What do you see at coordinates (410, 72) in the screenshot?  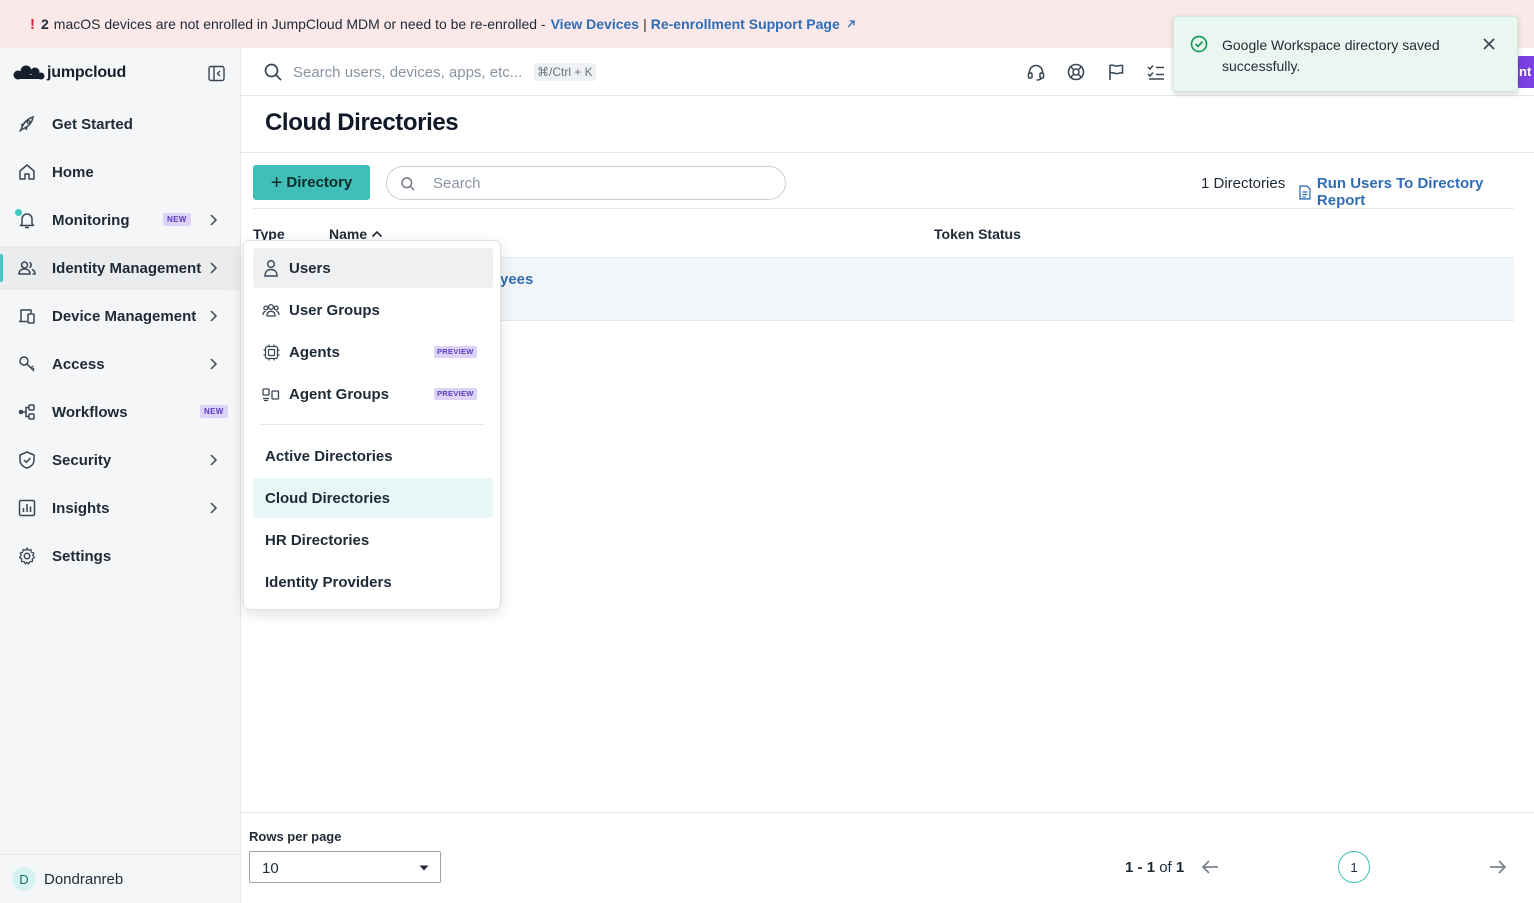 I see `global-search-input` at bounding box center [410, 72].